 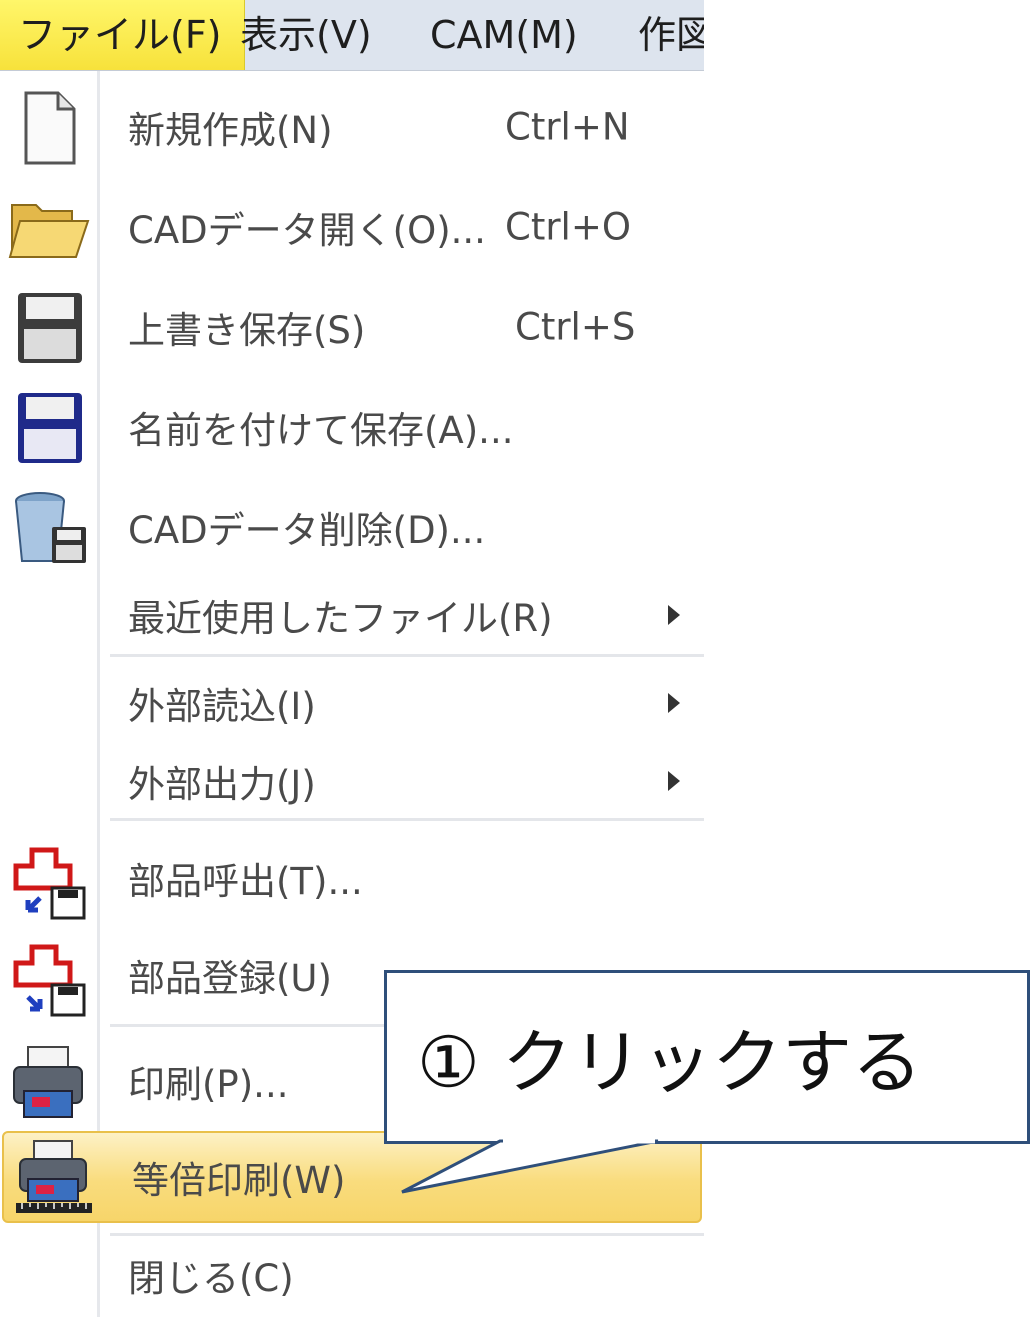 What do you see at coordinates (352, 127) in the screenshot?
I see `menu-item-new: 新規作成(N) Ctrl+N` at bounding box center [352, 127].